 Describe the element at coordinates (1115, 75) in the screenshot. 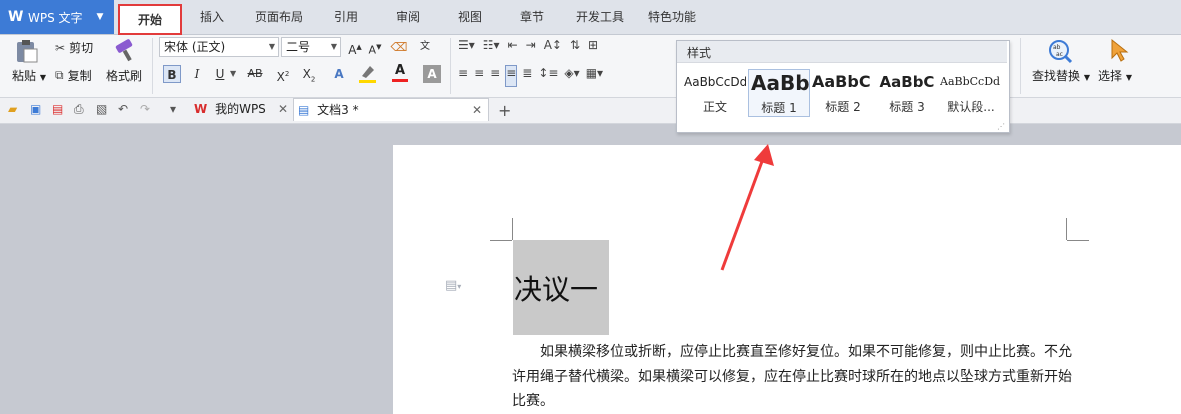

I see `select-label: 选择 ▼` at that location.